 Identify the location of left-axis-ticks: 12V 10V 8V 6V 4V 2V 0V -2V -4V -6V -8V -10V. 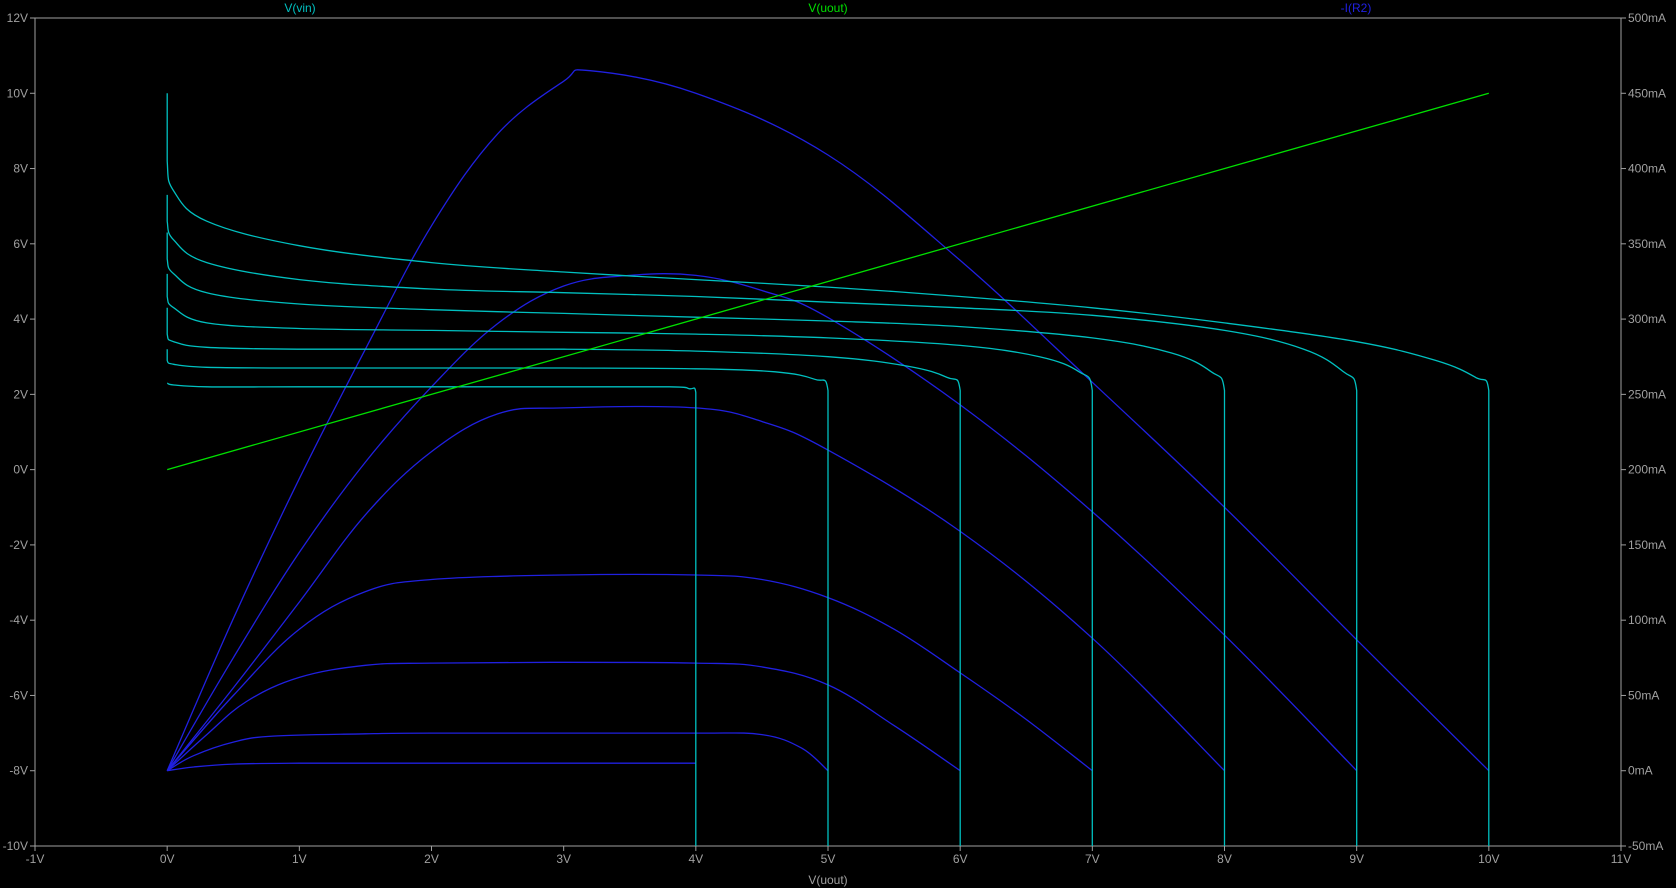
(19, 432).